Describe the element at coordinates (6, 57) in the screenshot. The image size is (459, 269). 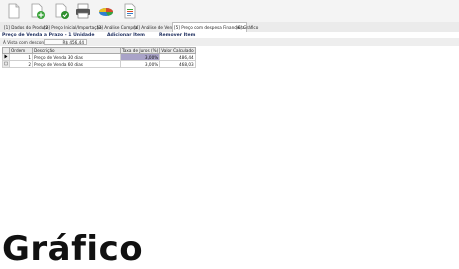
I see `row-pointer-icon` at that location.